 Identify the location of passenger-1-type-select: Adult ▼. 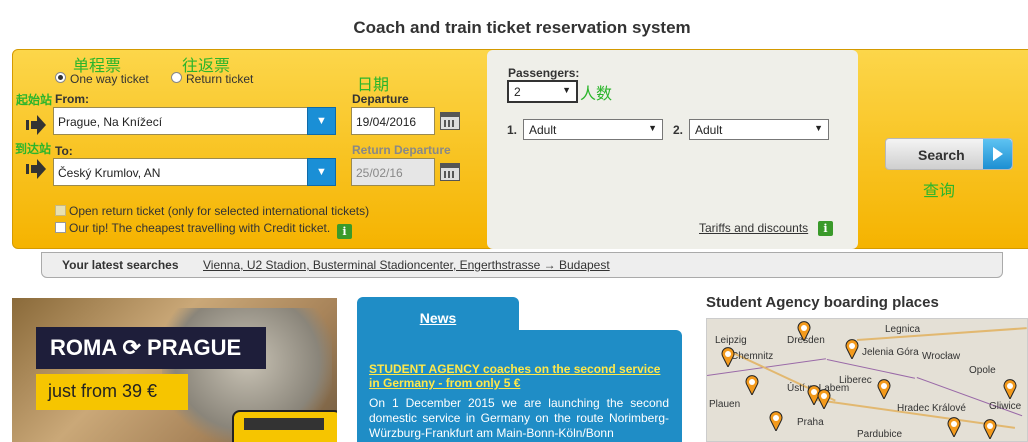
(593, 129).